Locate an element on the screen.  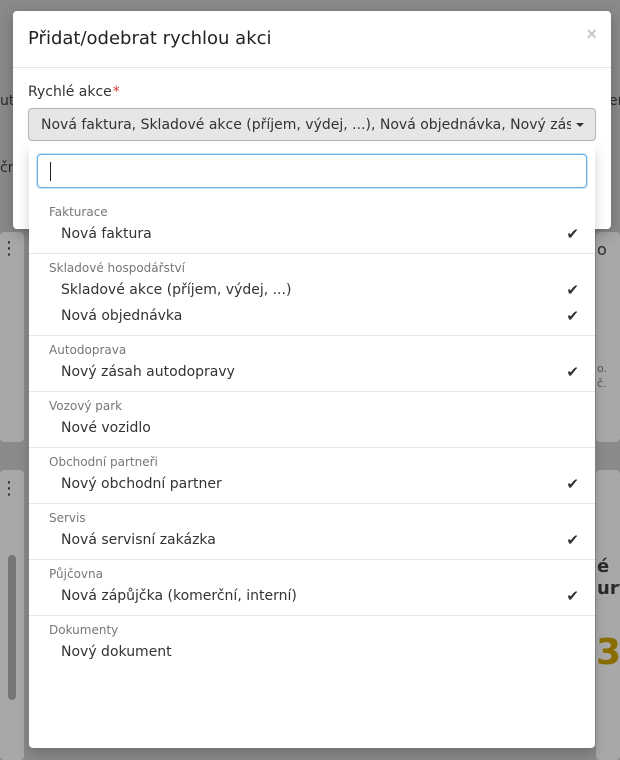
bg-big-number: 3 is located at coordinates (608, 652).